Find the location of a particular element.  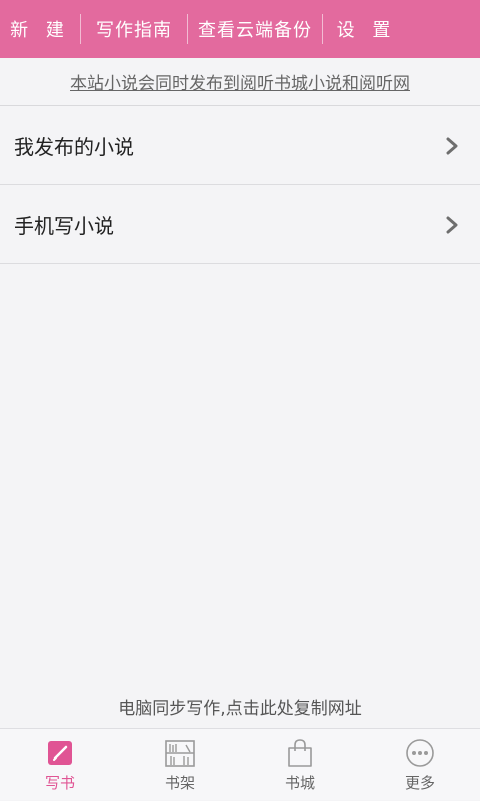

writing-guide-button: 写作指南 is located at coordinates (134, 29).